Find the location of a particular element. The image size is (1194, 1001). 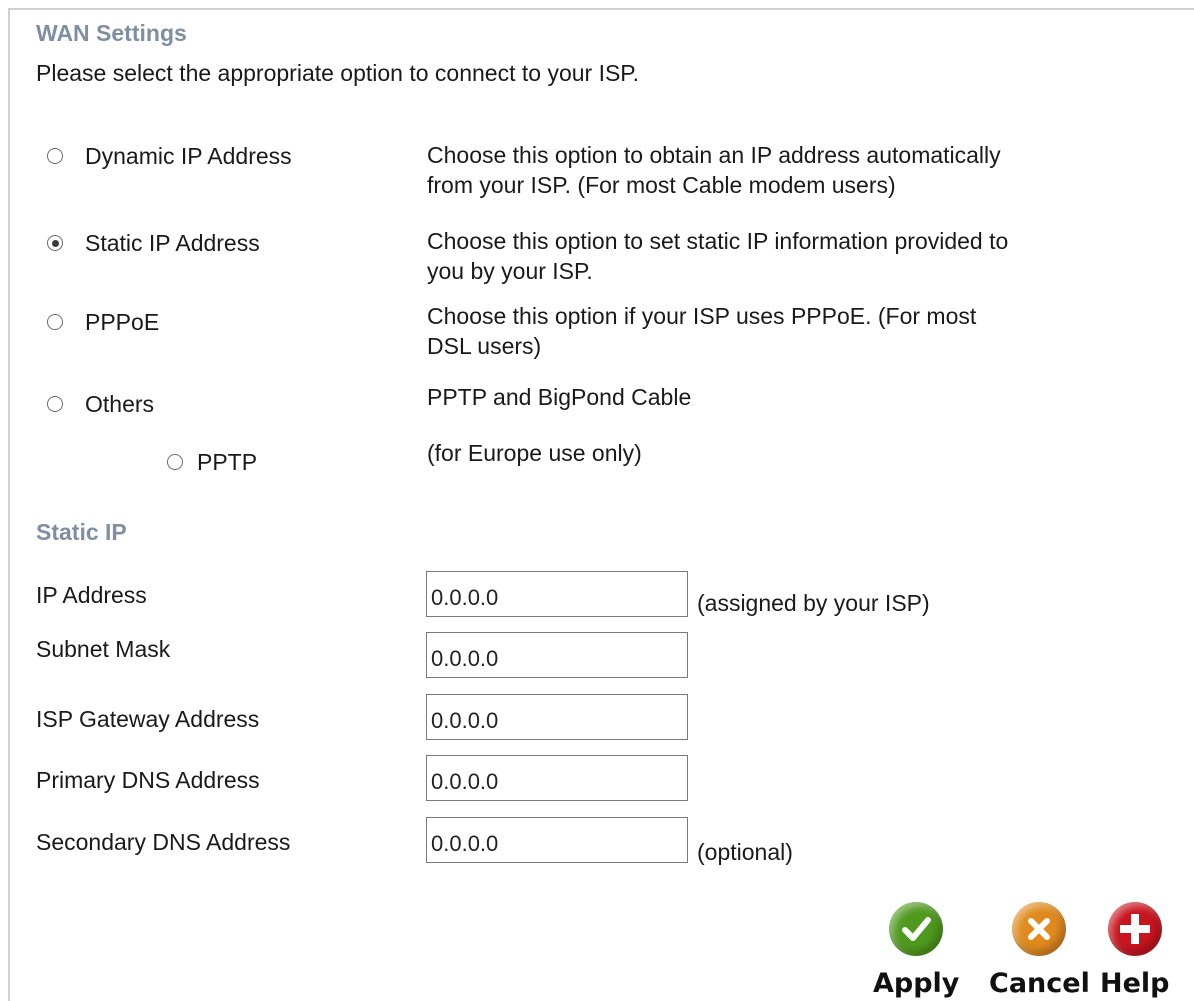

description-line: you by your ISP. is located at coordinates (510, 271).